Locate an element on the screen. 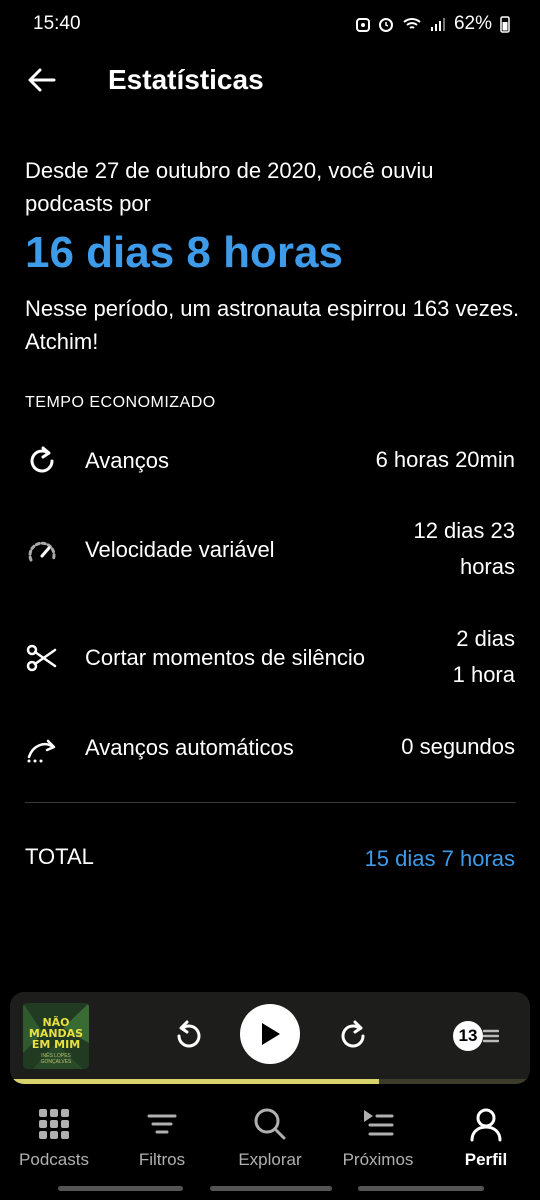  playback-progress-fill is located at coordinates (195, 1081).